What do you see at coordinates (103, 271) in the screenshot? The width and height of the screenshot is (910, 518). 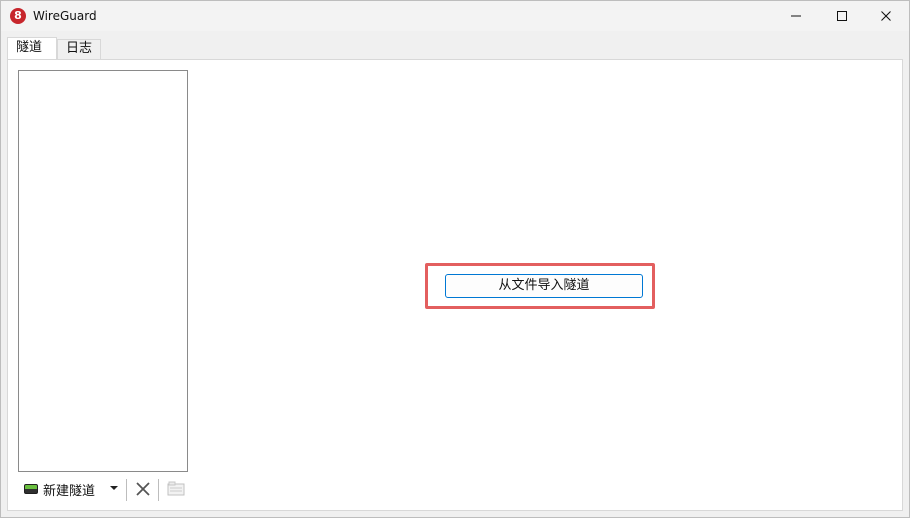 I see `tunnel-list` at bounding box center [103, 271].